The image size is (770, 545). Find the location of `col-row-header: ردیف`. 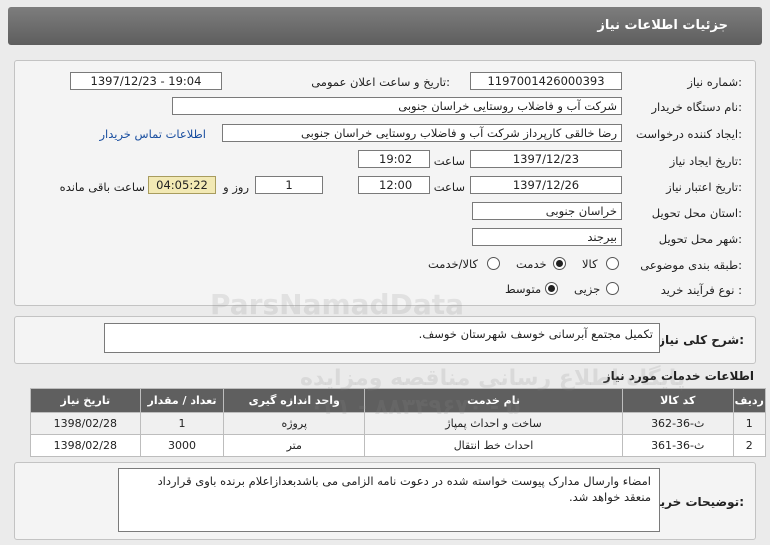

col-row-header: ردیف is located at coordinates (749, 400).